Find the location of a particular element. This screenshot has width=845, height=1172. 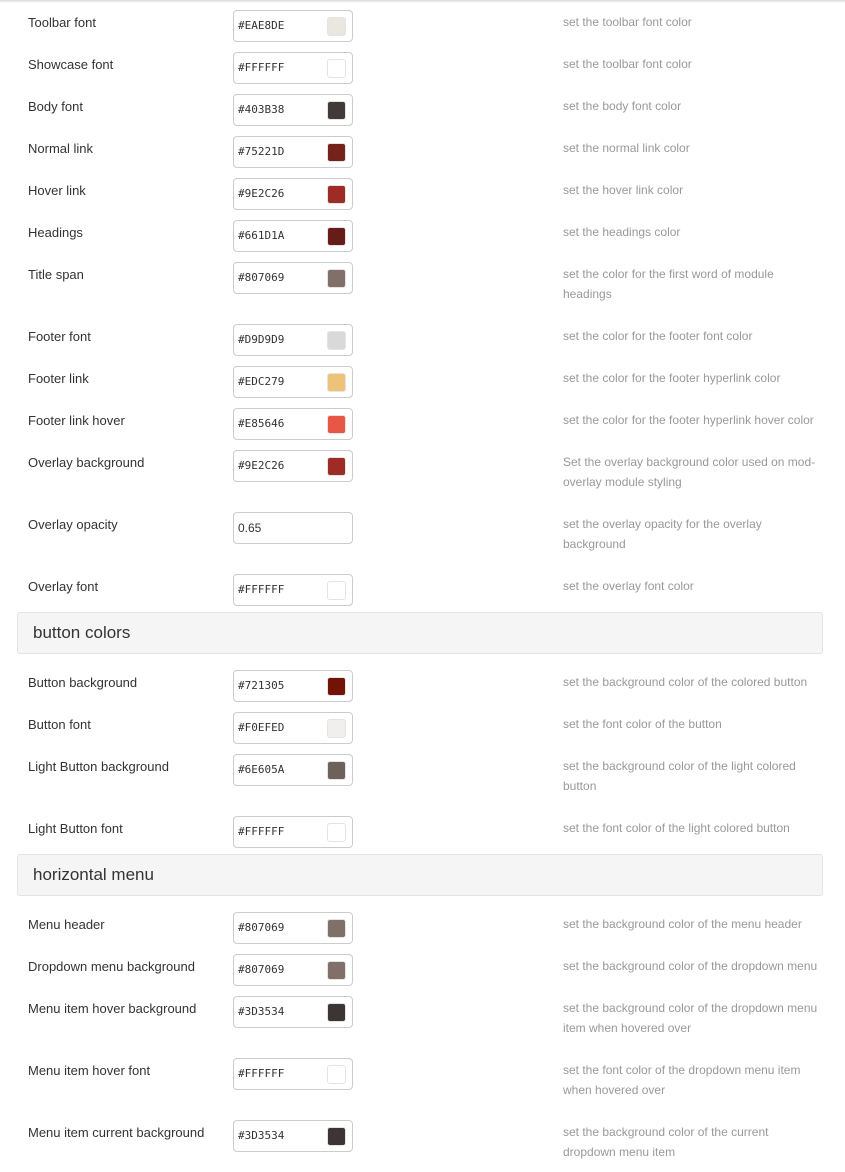

input-value: 0.65 is located at coordinates (250, 528).